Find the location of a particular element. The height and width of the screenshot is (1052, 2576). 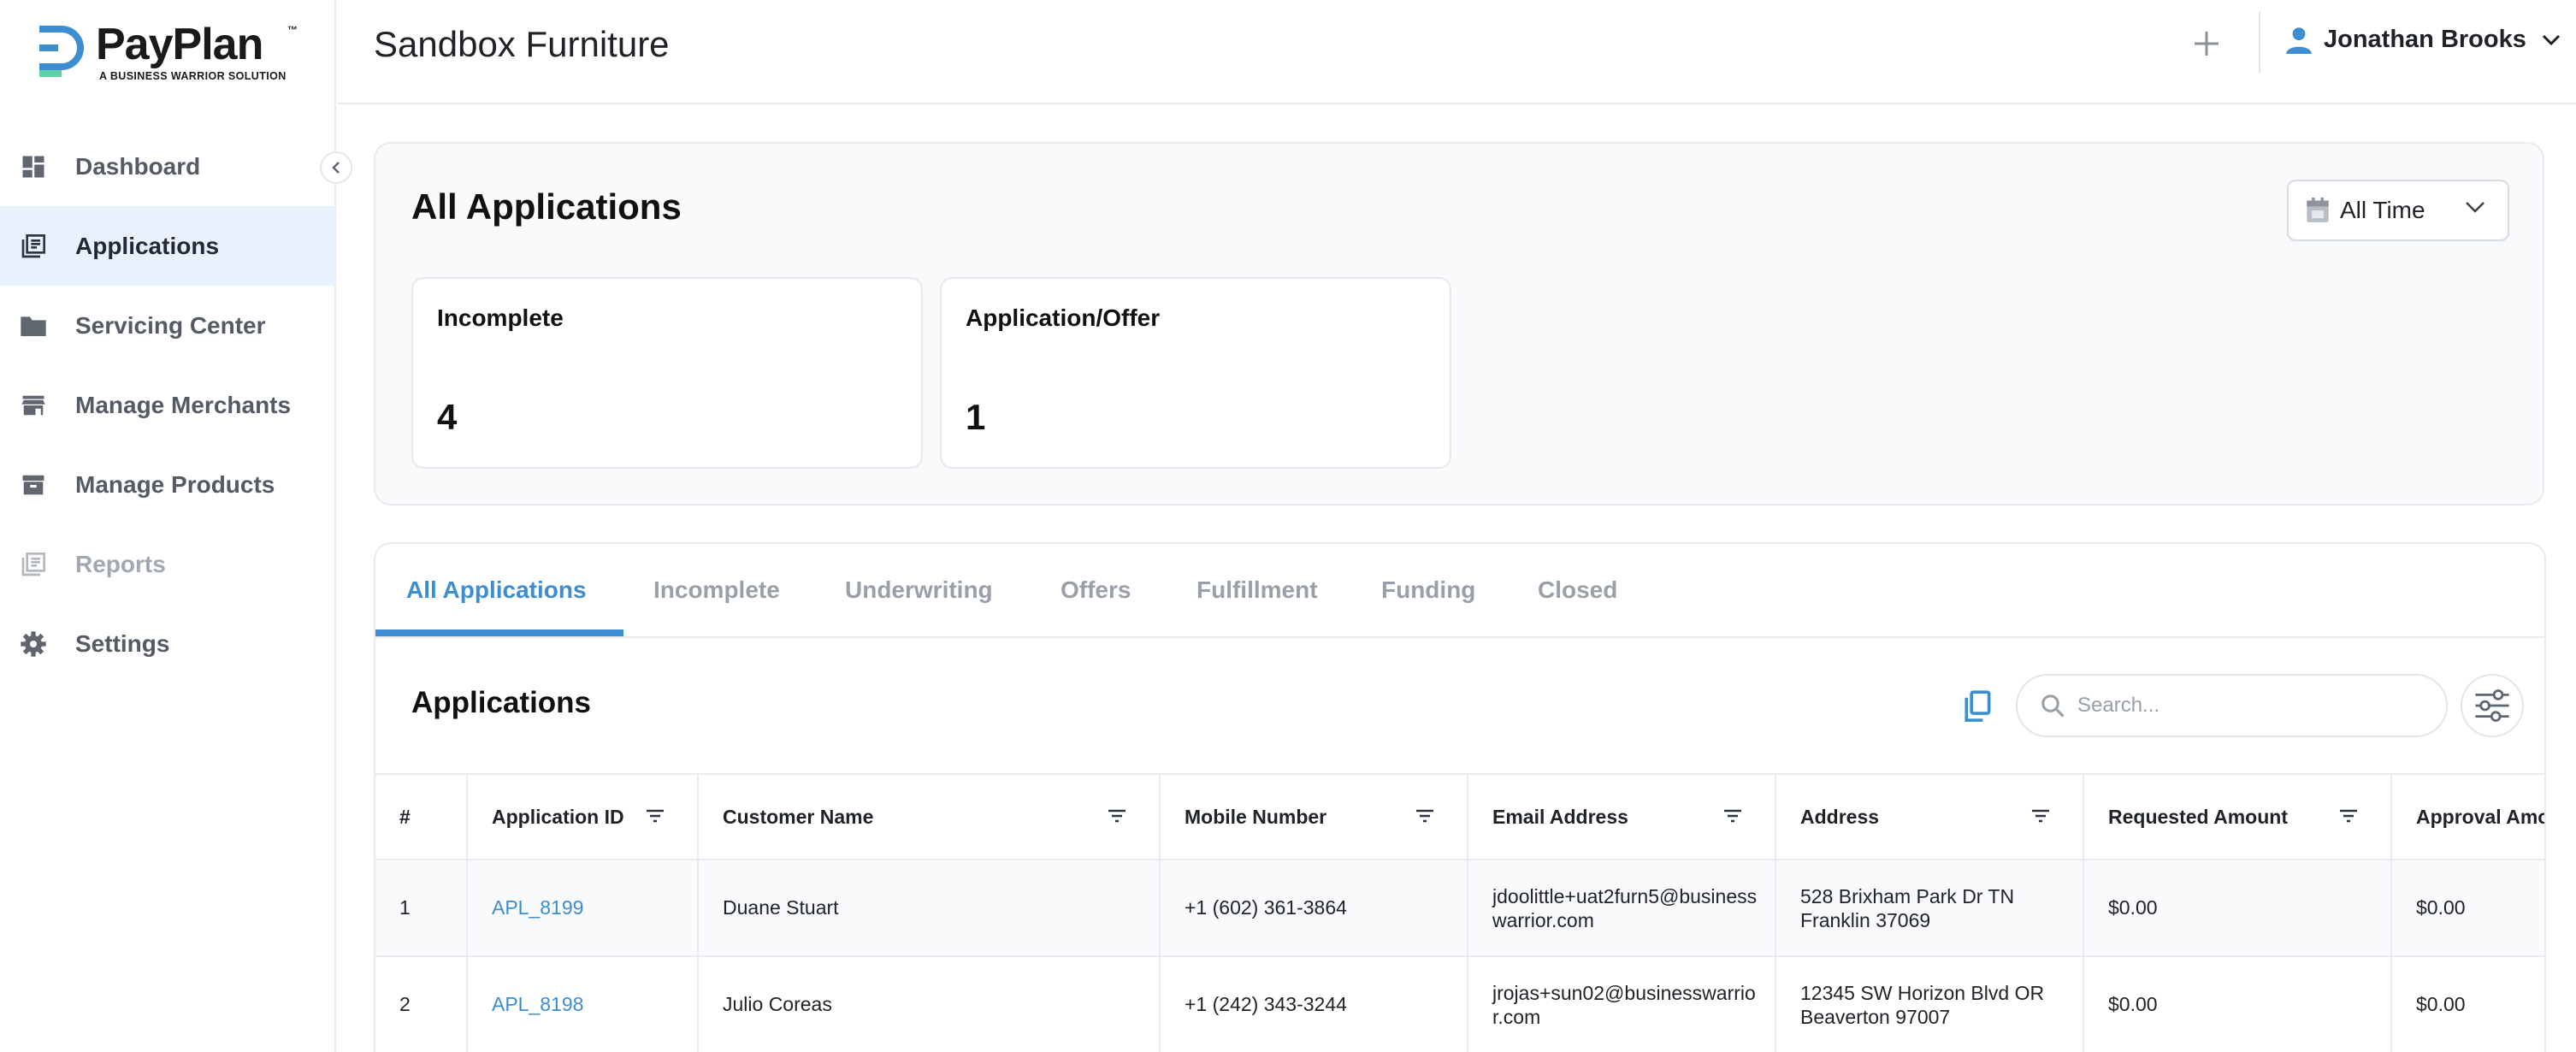

collapse-sidebar-button is located at coordinates (336, 167).